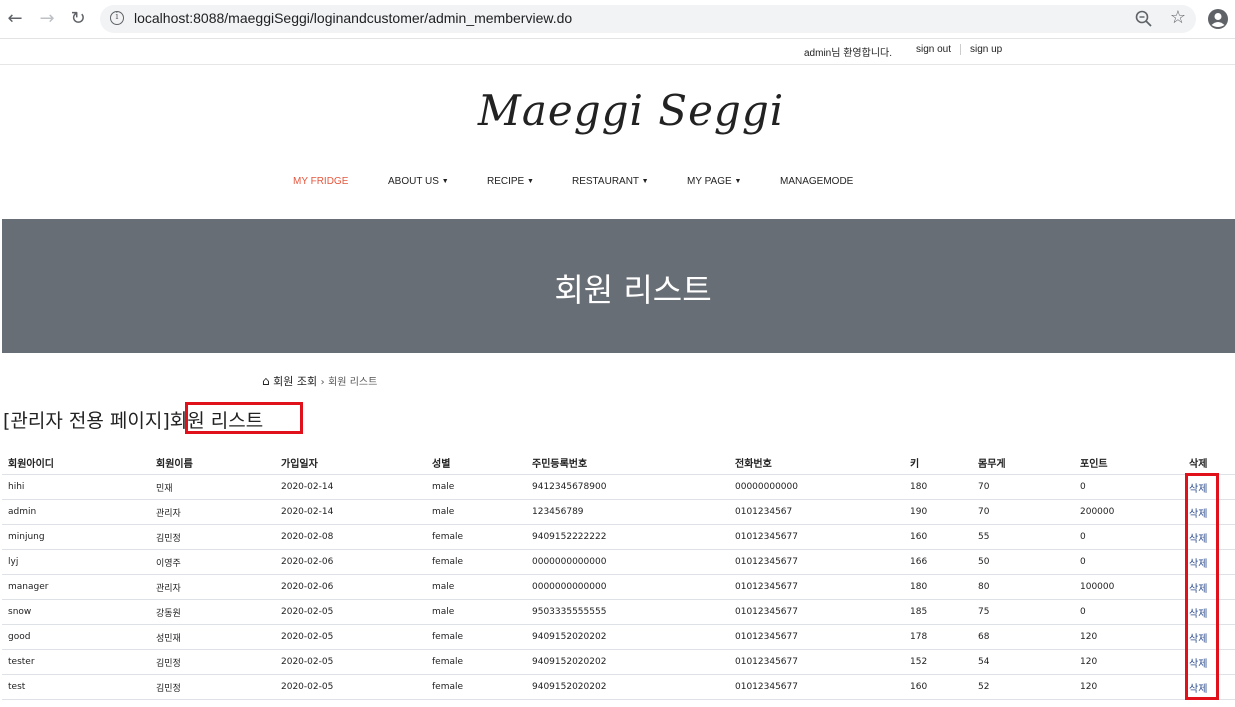 The image size is (1235, 707). What do you see at coordinates (212, 537) in the screenshot?
I see `cell-name: 김민정` at bounding box center [212, 537].